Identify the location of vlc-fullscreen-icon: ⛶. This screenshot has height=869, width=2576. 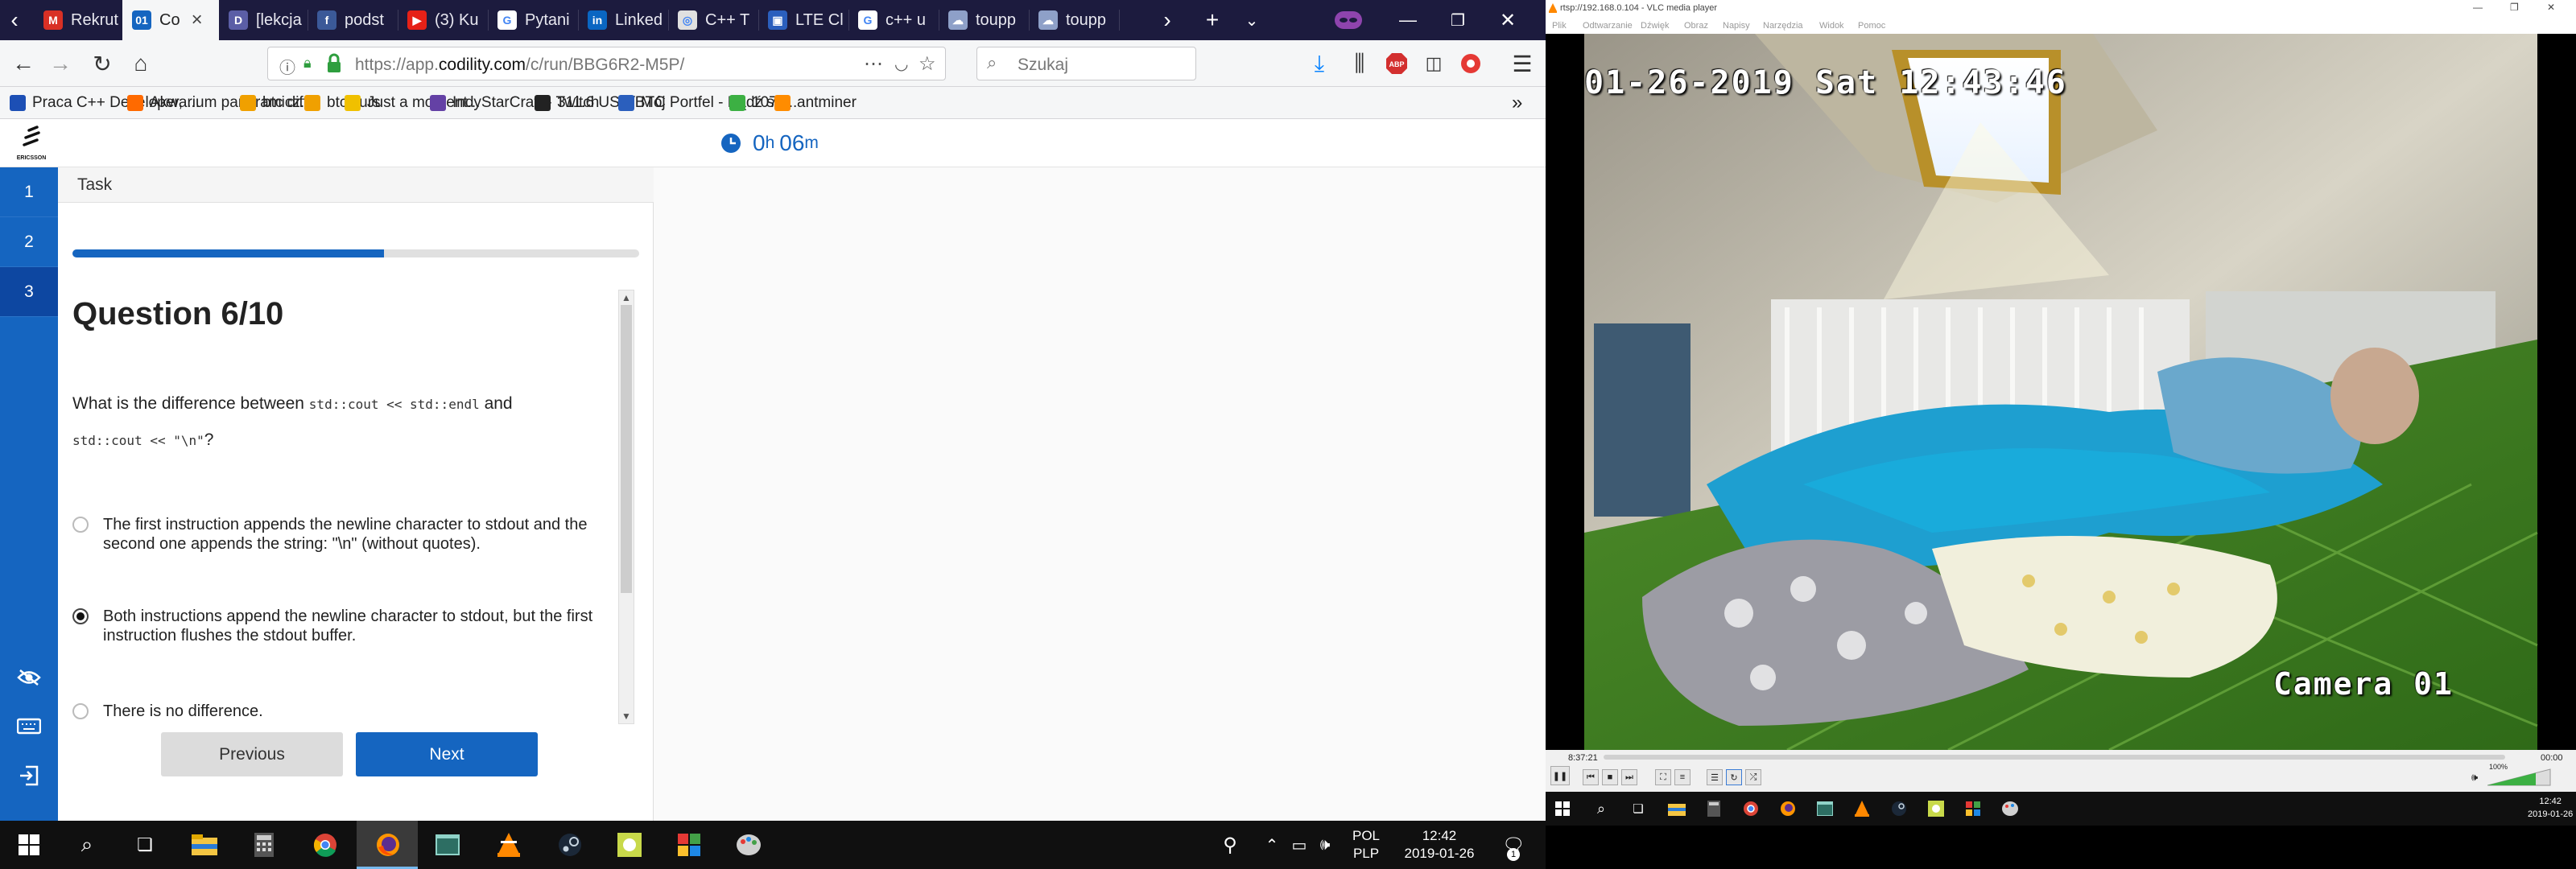
(1663, 777).